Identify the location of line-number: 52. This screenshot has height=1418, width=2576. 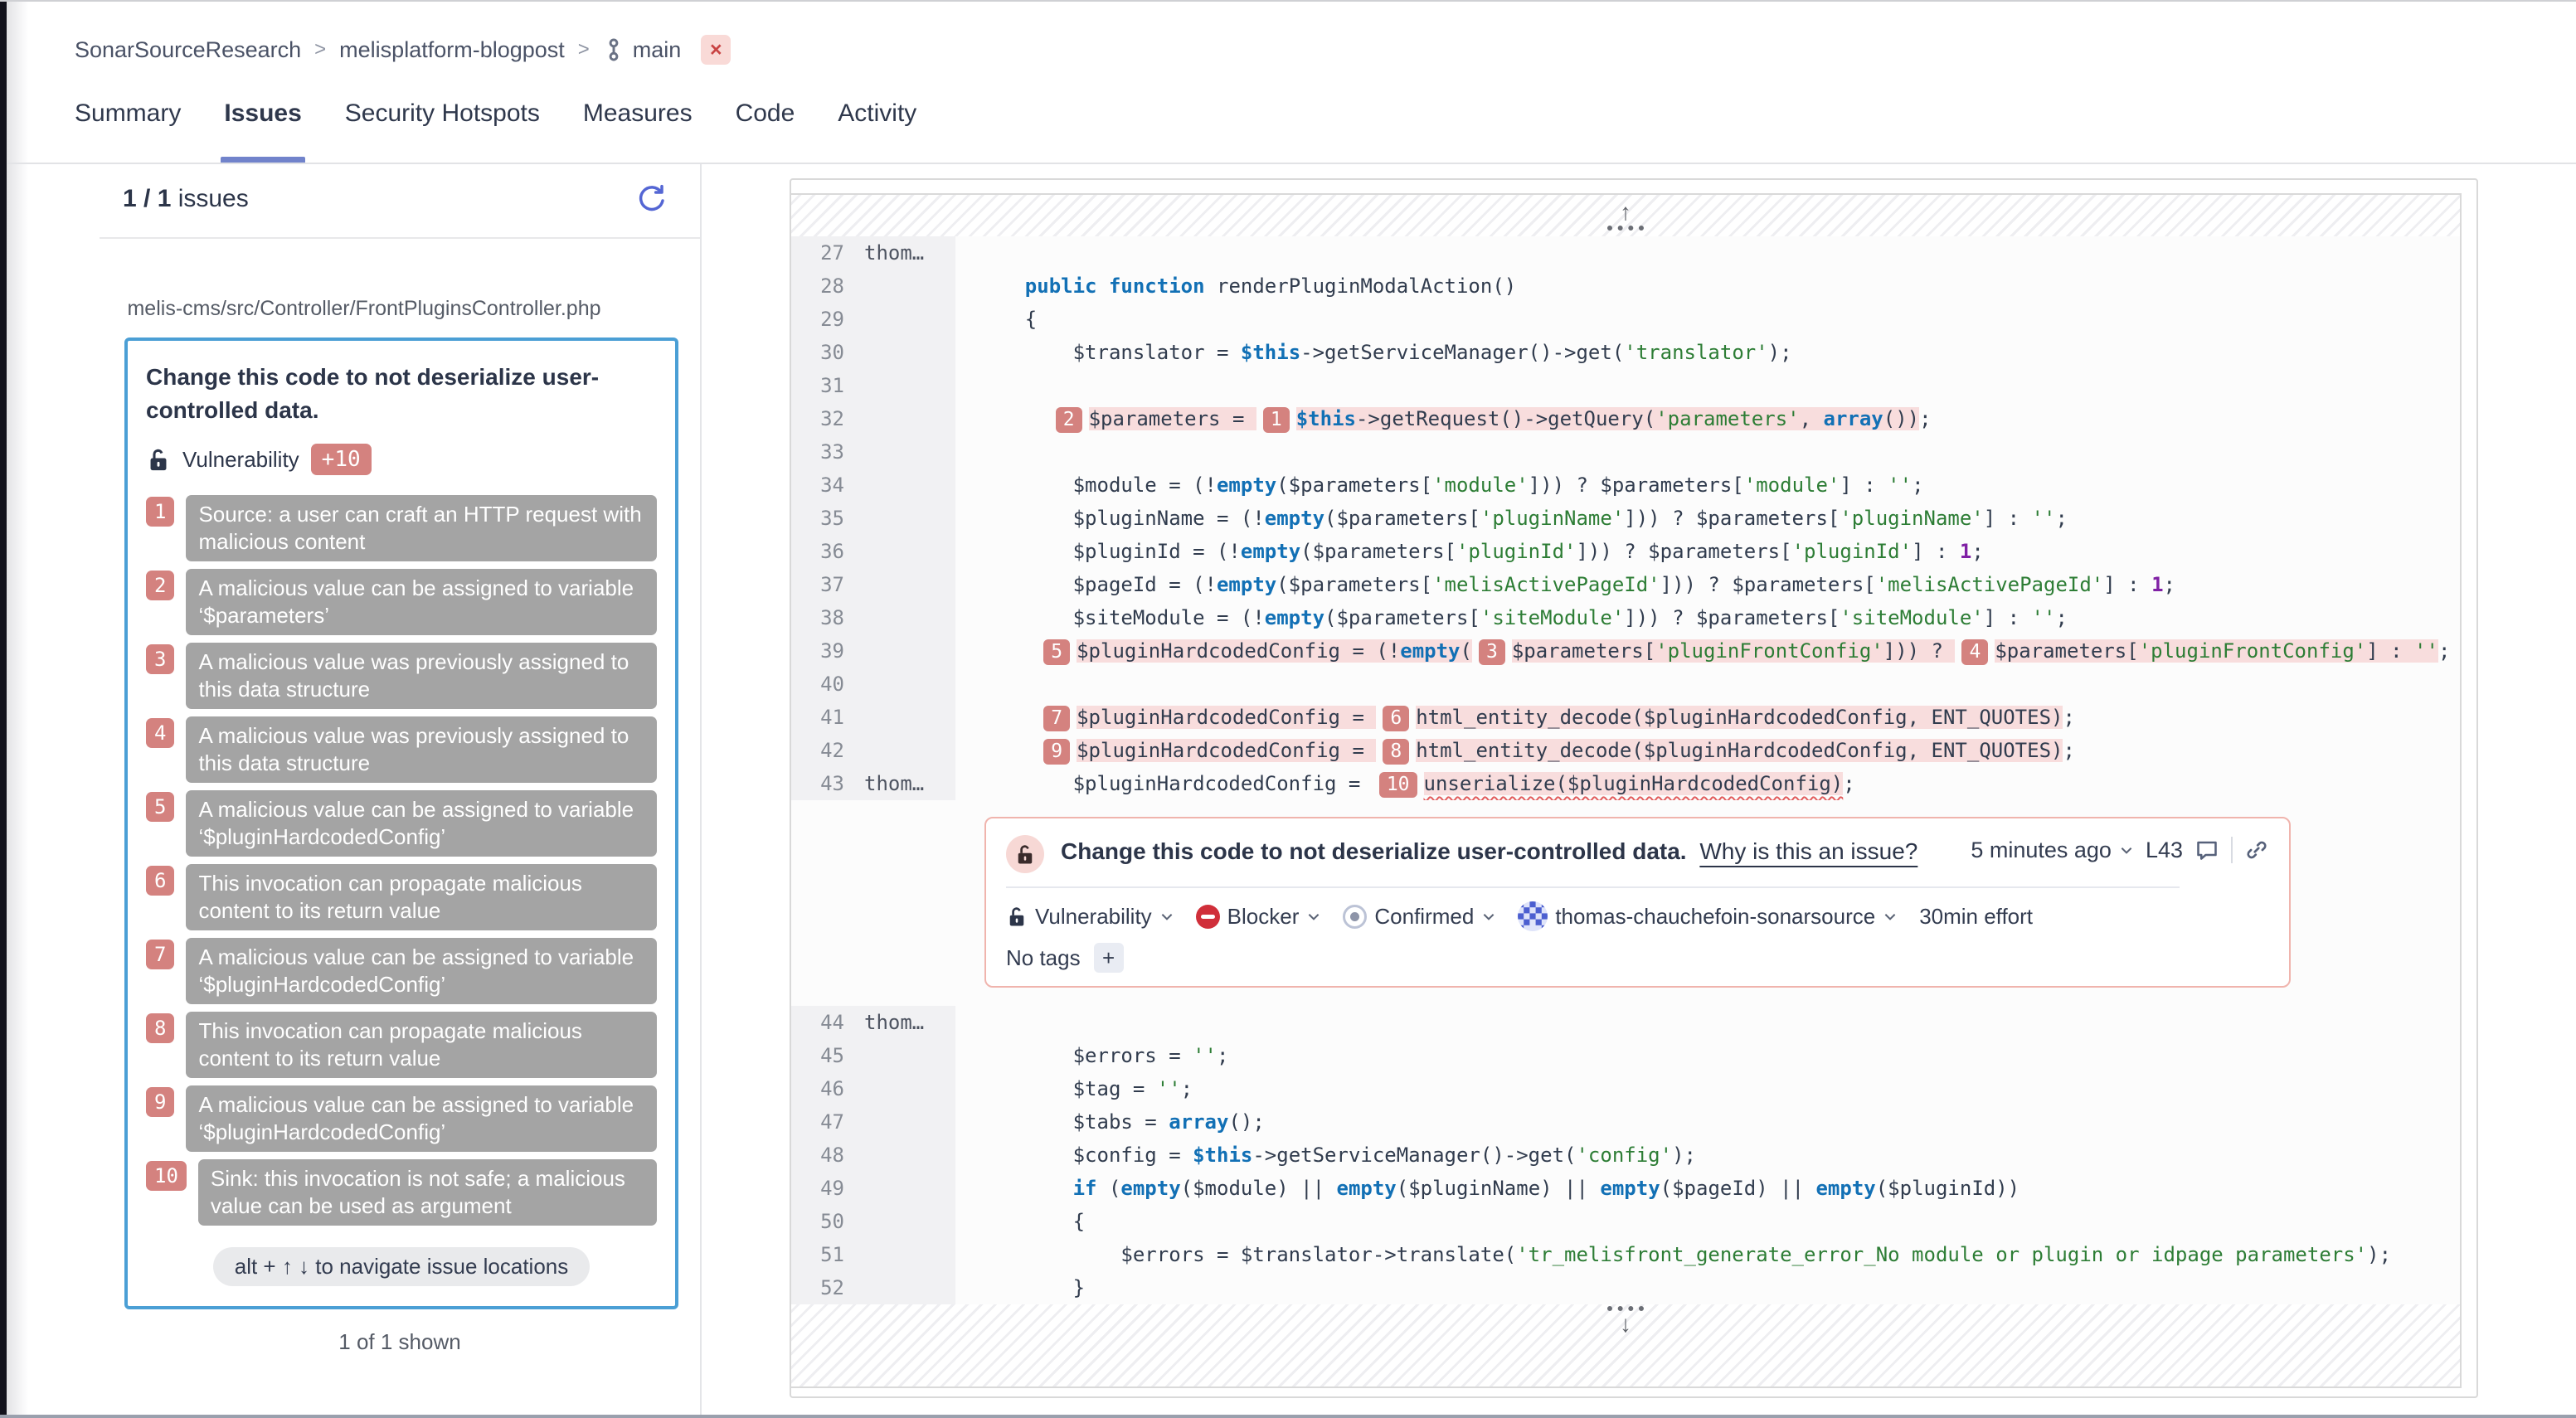
(818, 1287).